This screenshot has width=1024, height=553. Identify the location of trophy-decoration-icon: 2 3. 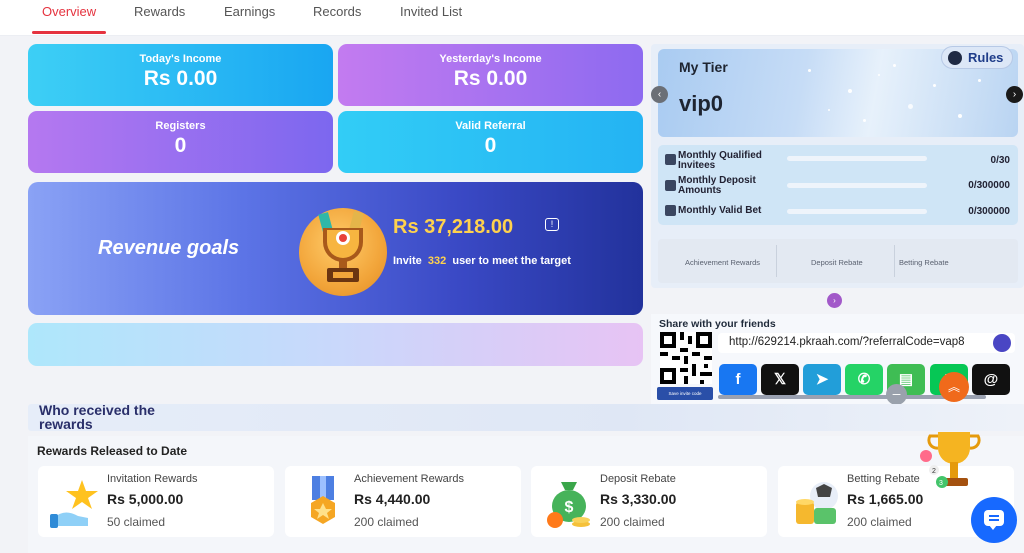
(954, 464).